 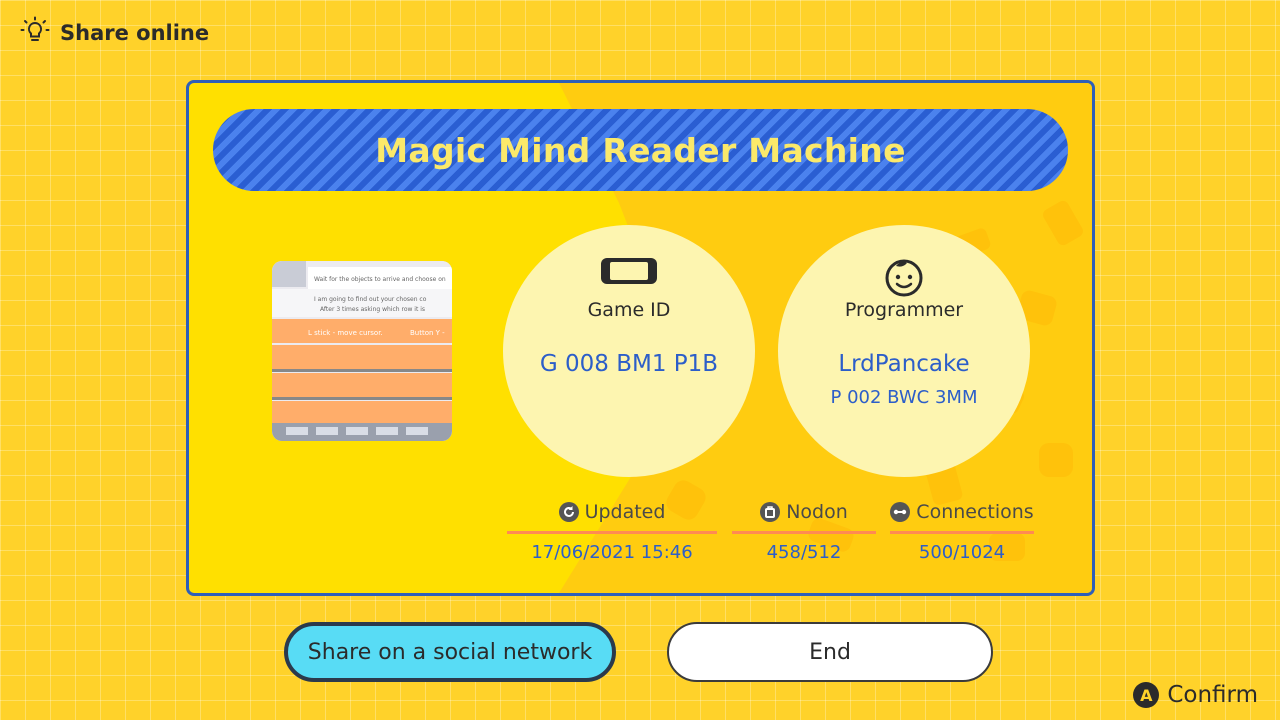 I want to click on end-label: End, so click(x=830, y=652).